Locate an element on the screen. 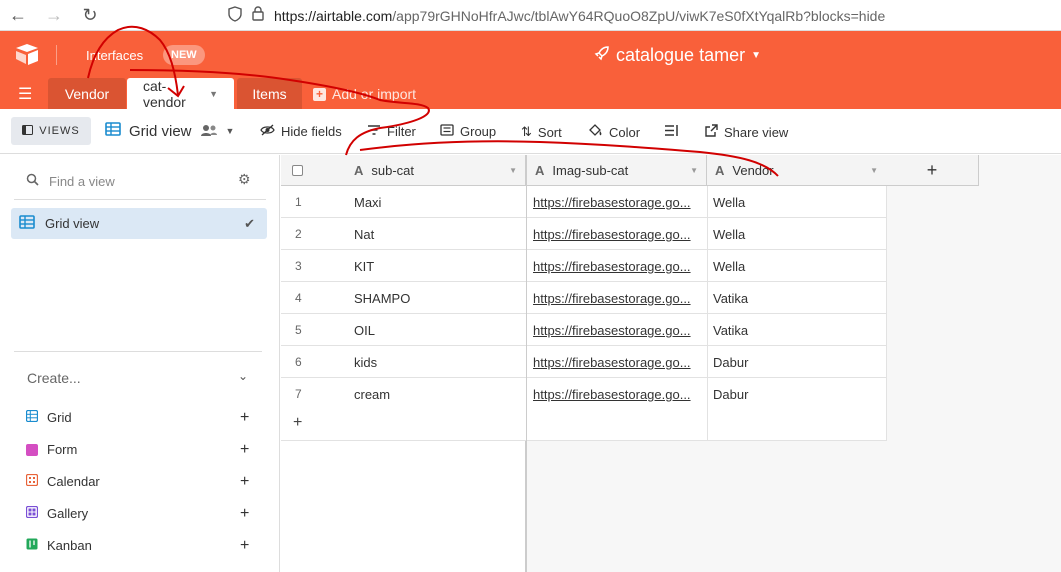 The height and width of the screenshot is (572, 1061). create-kanban-item: Kanban is located at coordinates (59, 545).